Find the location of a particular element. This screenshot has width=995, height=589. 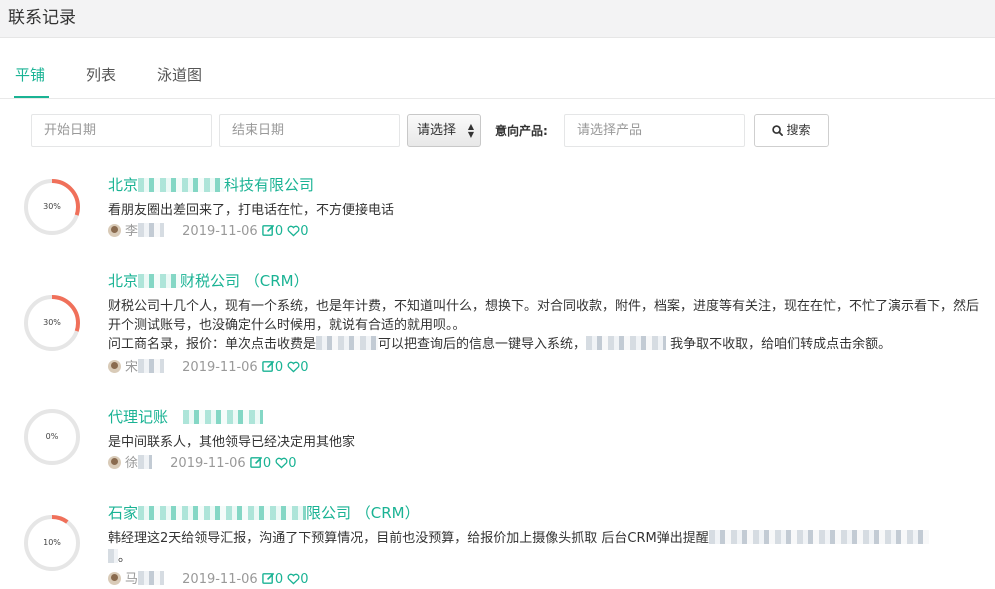

status-select: 请选择 ▲ ▼ is located at coordinates (444, 130).